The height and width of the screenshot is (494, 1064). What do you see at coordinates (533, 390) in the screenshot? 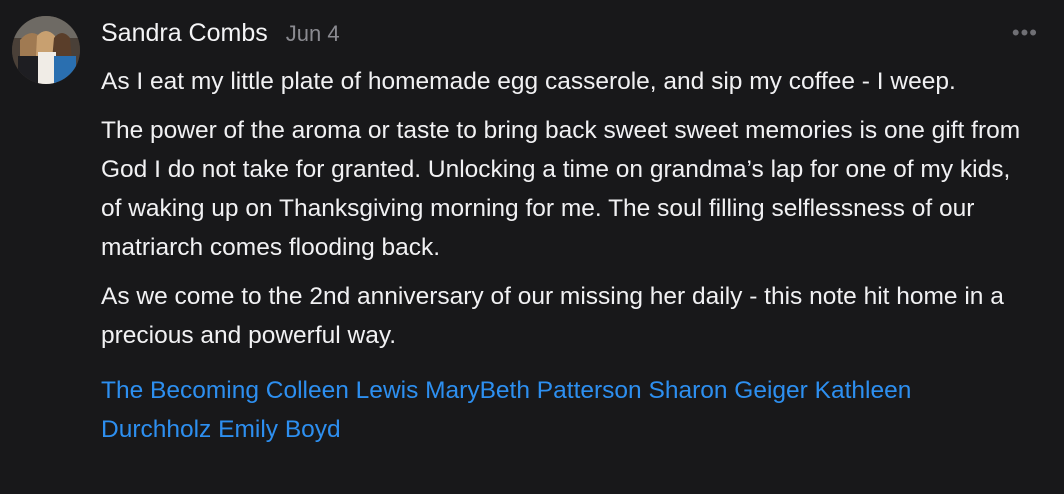
I see `mention-link: MaryBeth Patterson` at bounding box center [533, 390].